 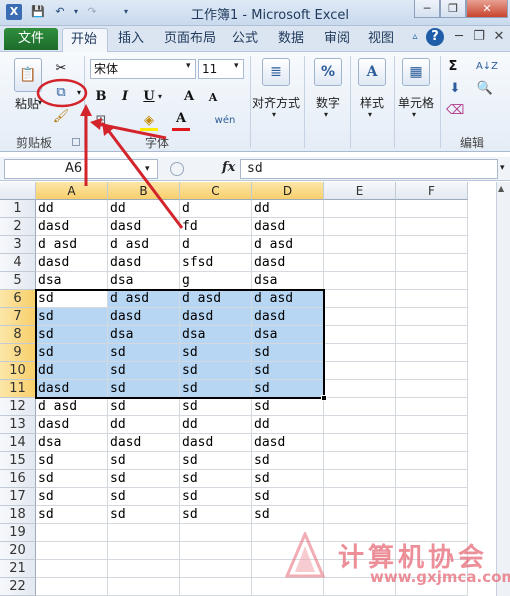 What do you see at coordinates (276, 72) in the screenshot?
I see `alignment-icon: ≣` at bounding box center [276, 72].